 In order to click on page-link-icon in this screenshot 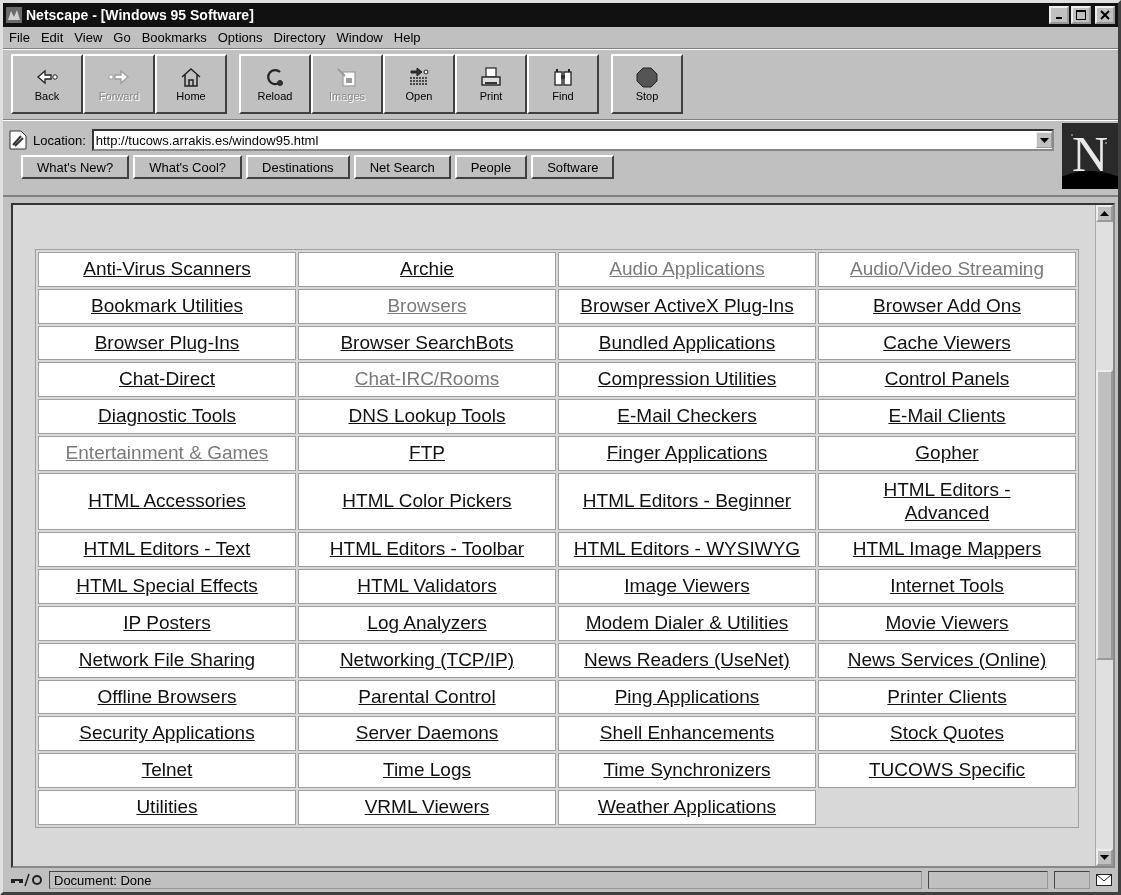, I will do `click(18, 140)`.